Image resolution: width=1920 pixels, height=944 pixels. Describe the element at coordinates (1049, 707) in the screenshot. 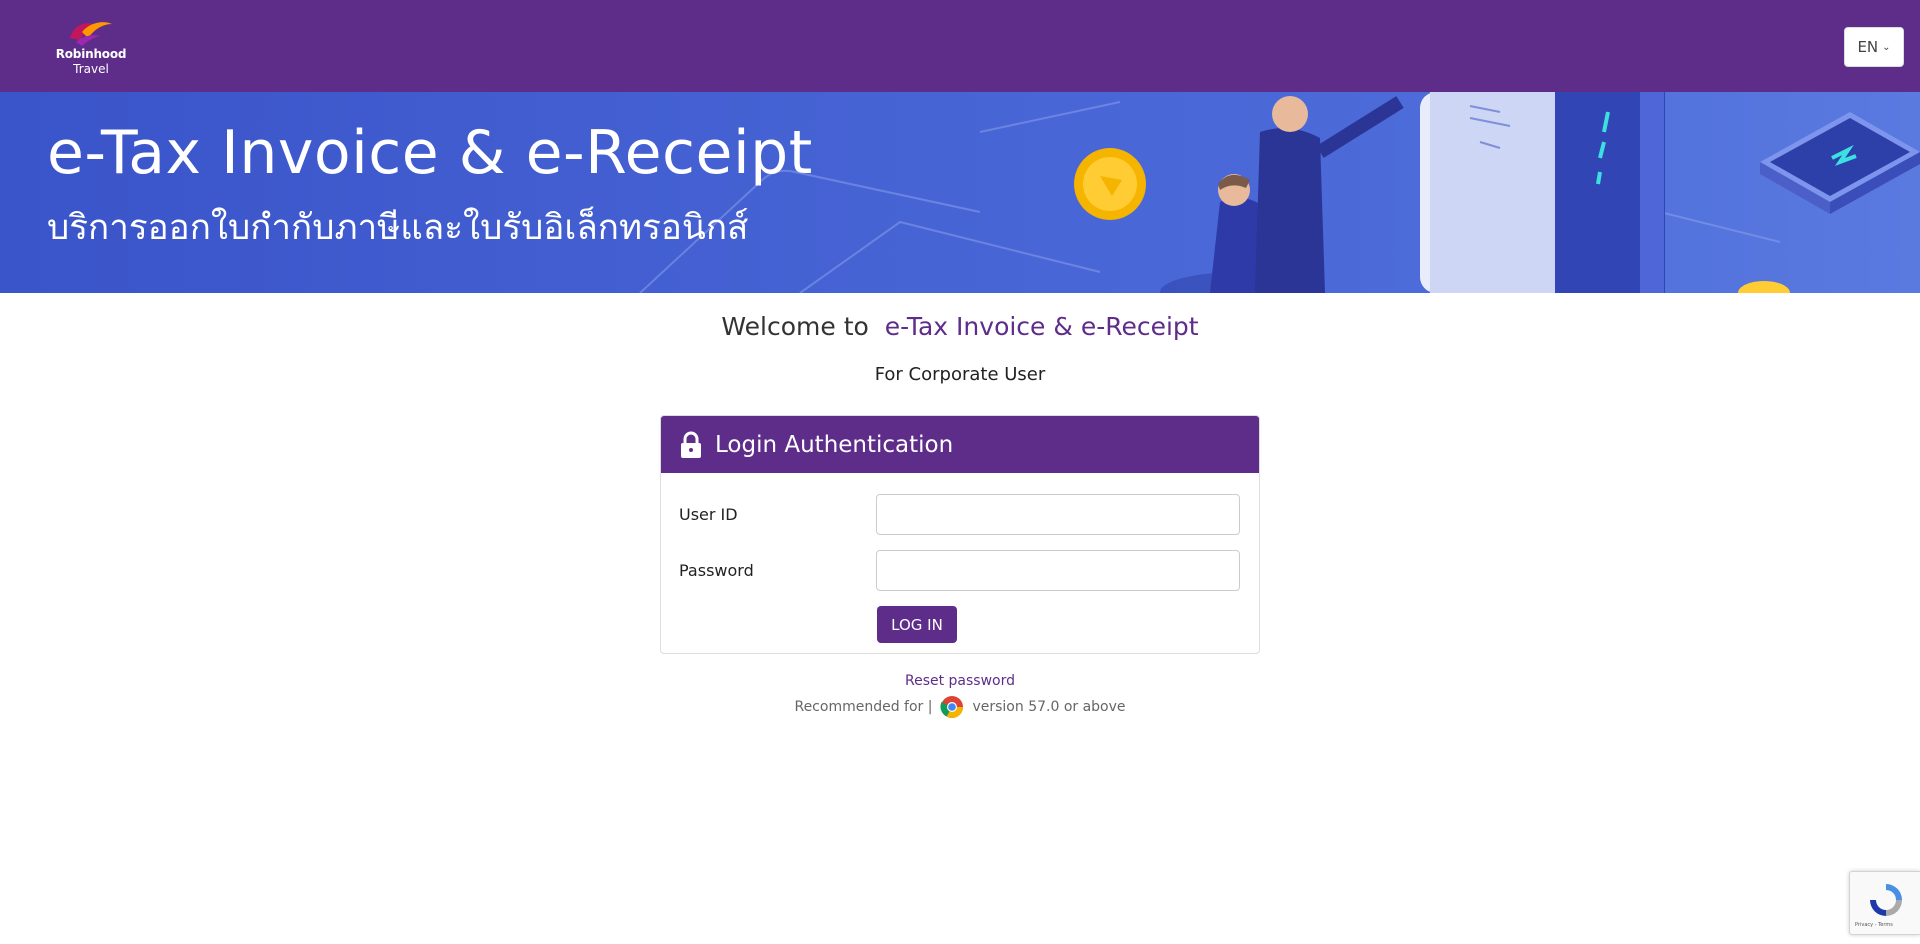

I see `recommended-suffix: version 57.0 or above` at that location.